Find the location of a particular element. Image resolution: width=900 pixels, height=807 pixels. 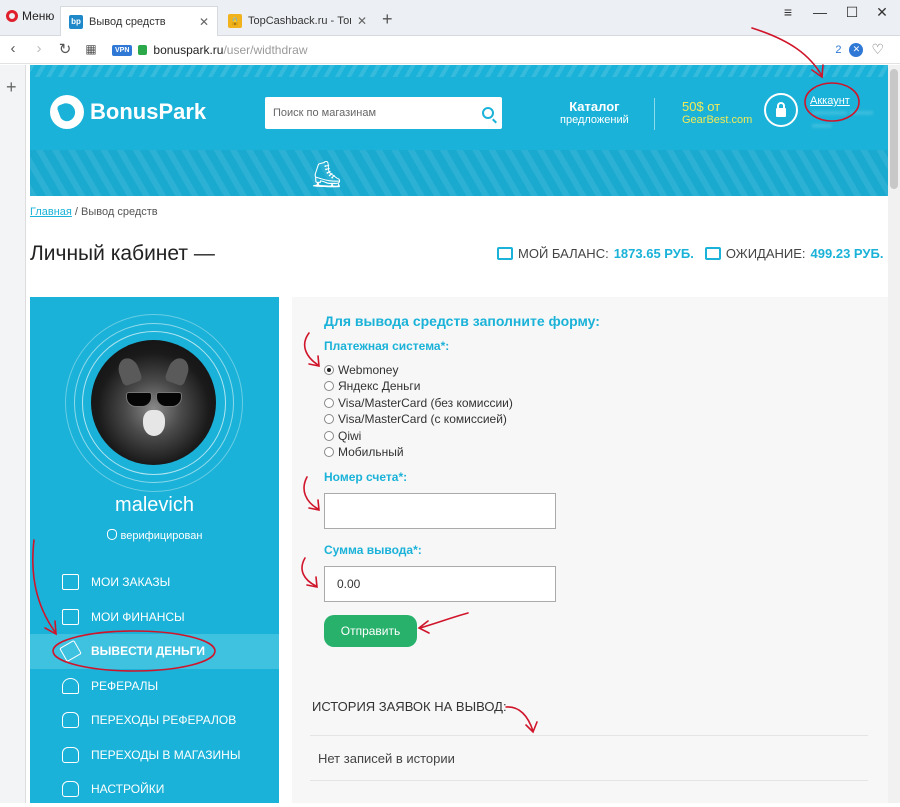

skate-icon: ⛸ is located at coordinates (327, 174).